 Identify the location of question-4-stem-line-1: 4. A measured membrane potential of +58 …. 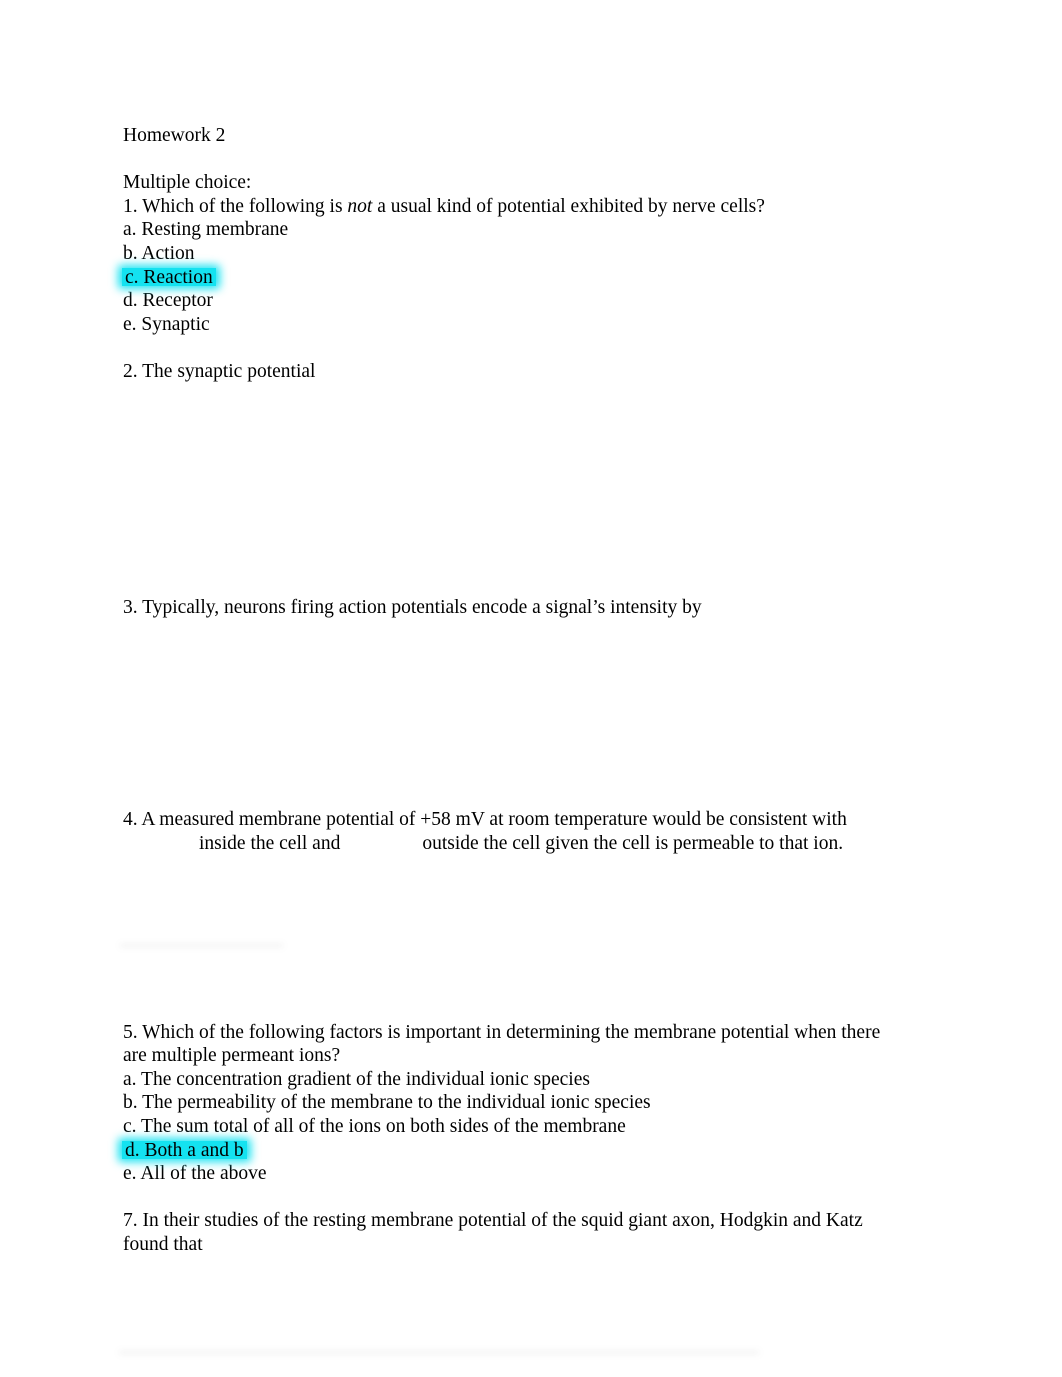
(485, 820).